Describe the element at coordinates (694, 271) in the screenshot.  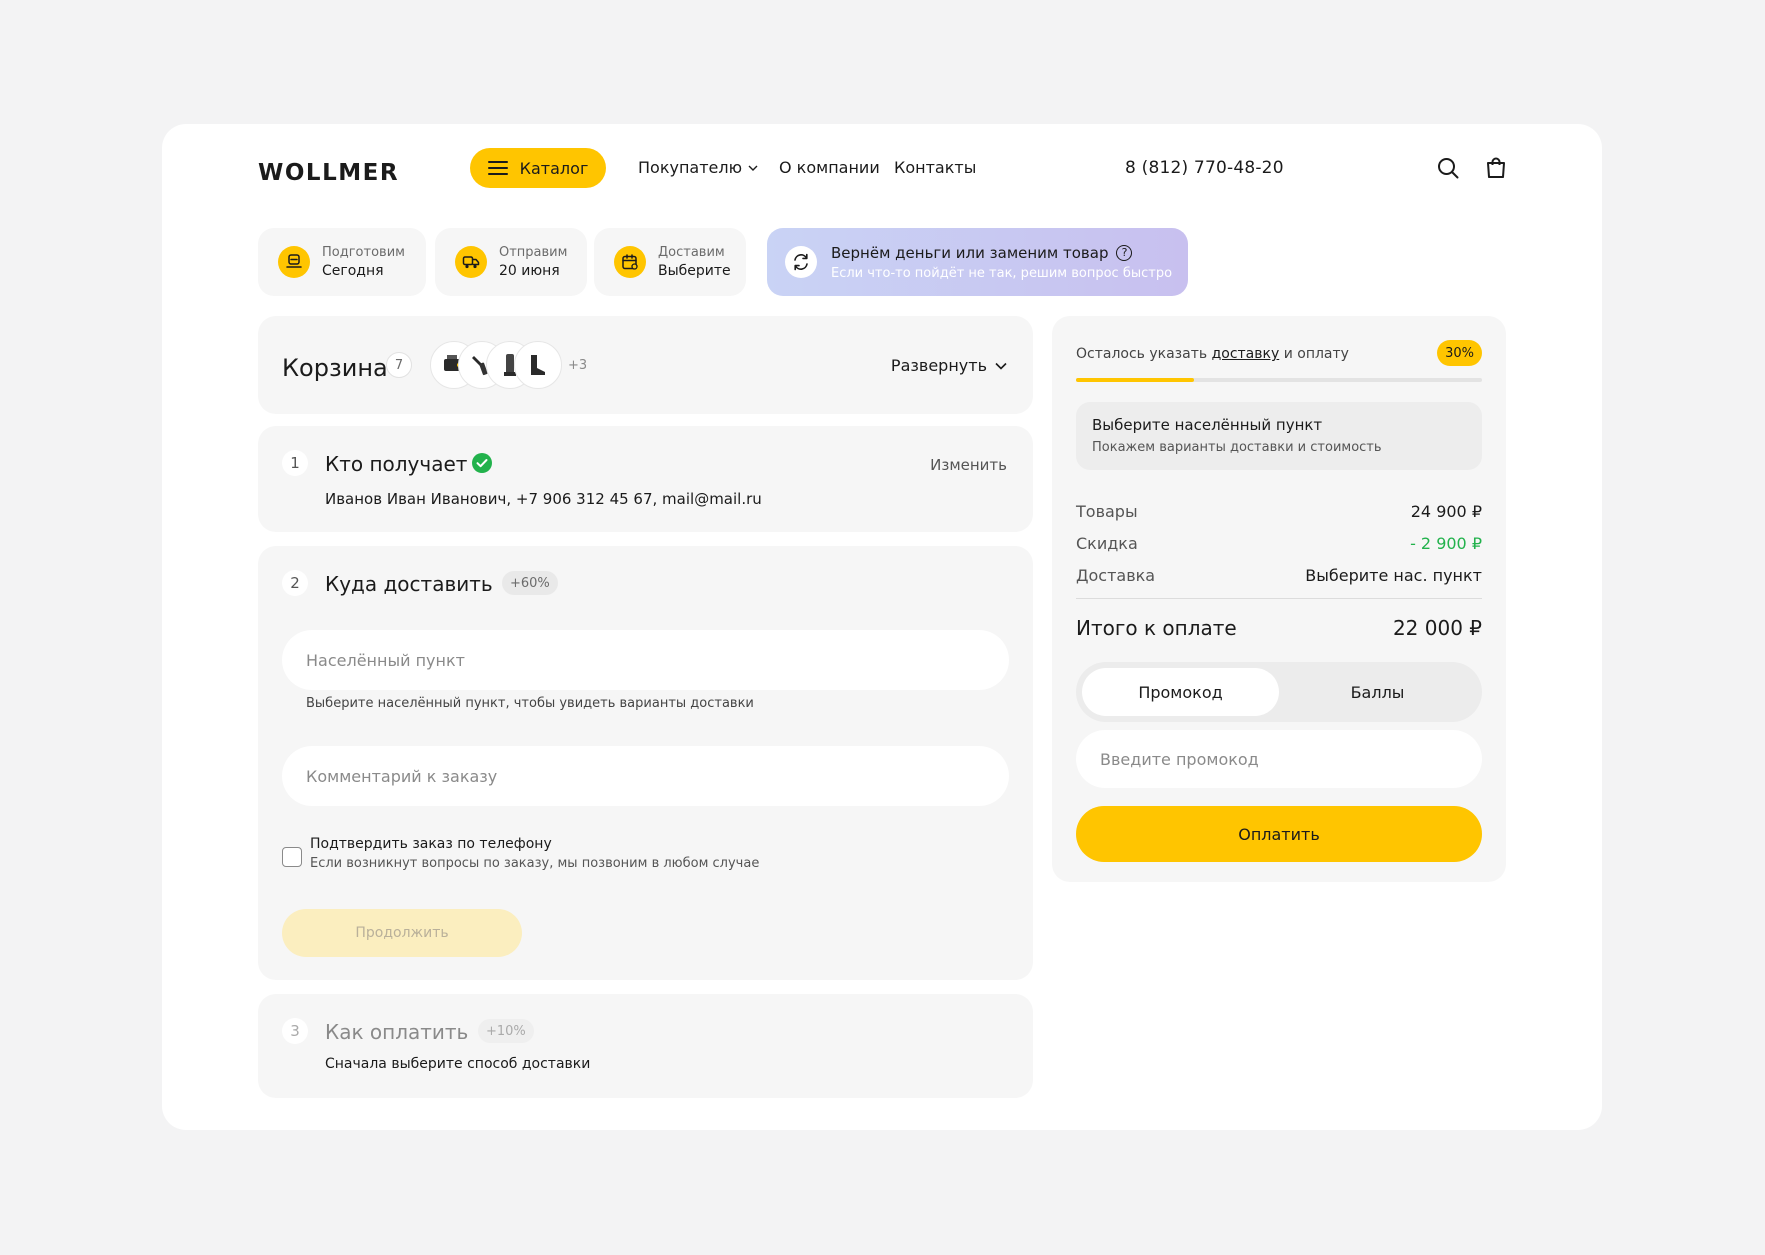
I see `chip-value: Выберите` at that location.